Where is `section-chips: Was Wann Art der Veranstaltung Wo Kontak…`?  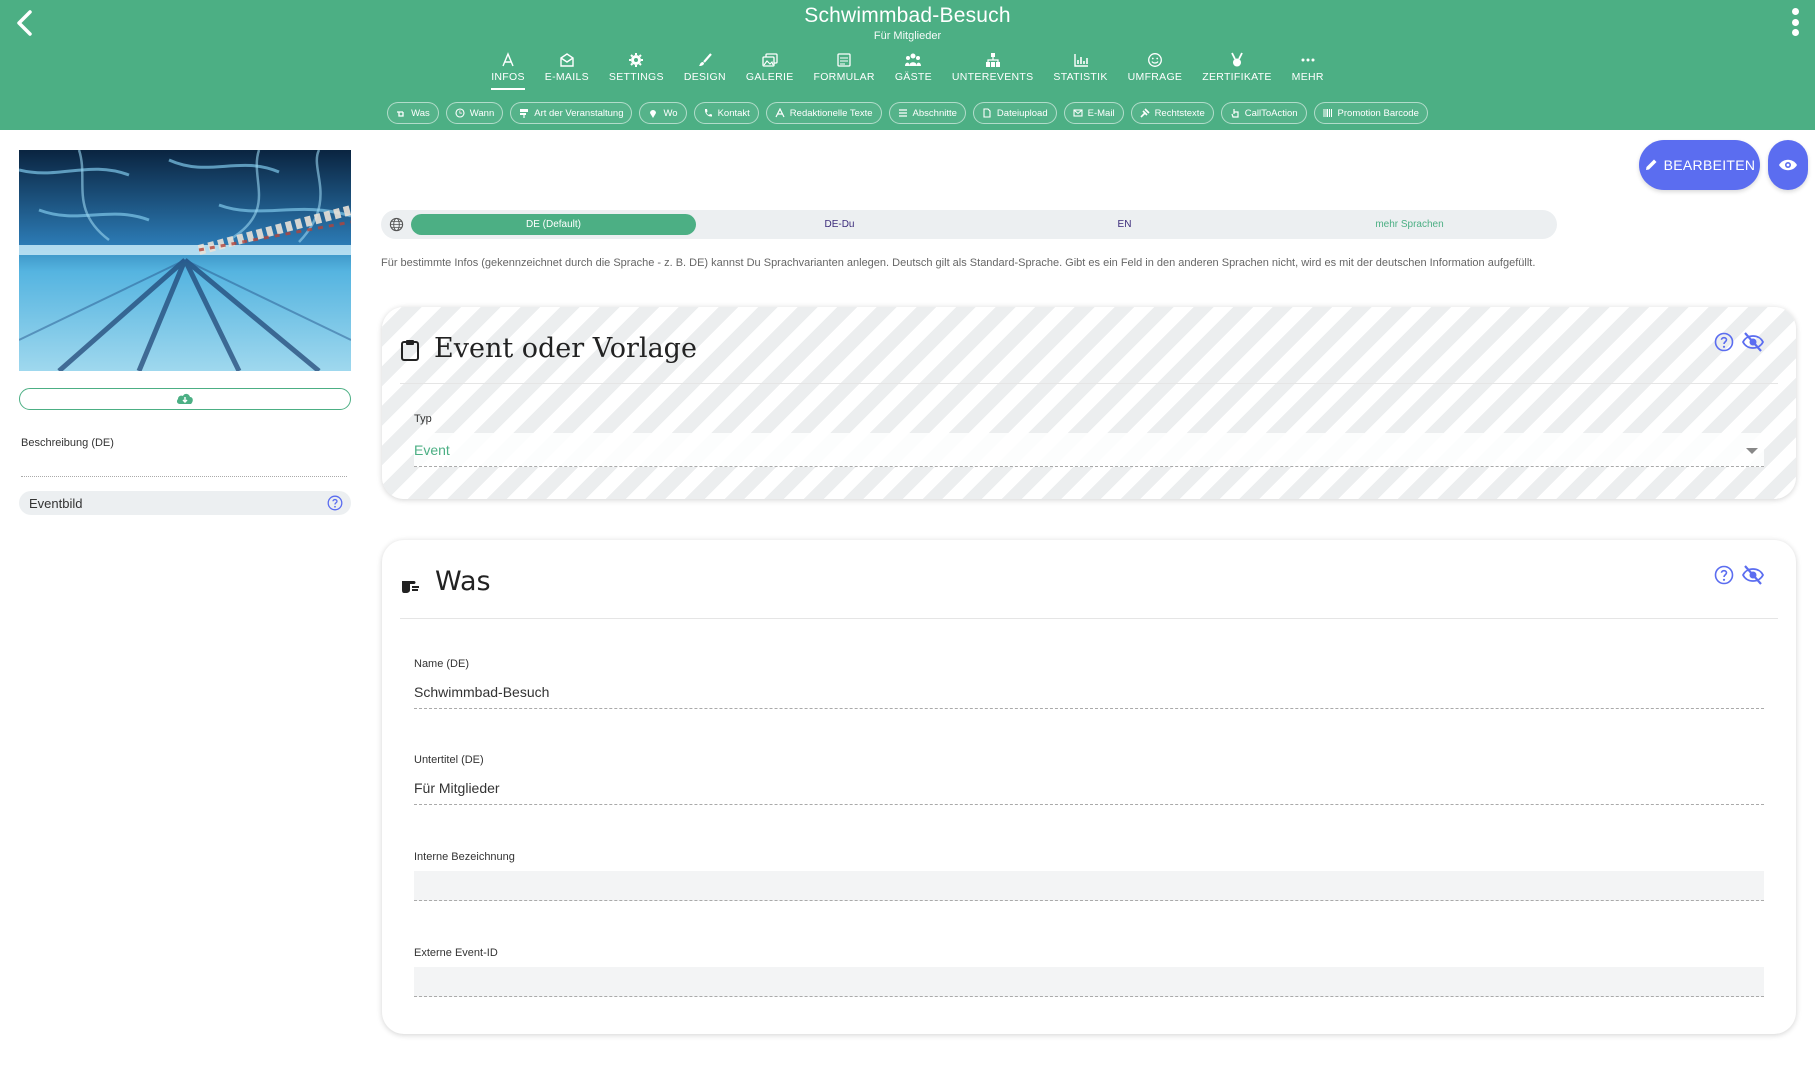
section-chips: Was Wann Art der Veranstaltung Wo Kontak… is located at coordinates (907, 113).